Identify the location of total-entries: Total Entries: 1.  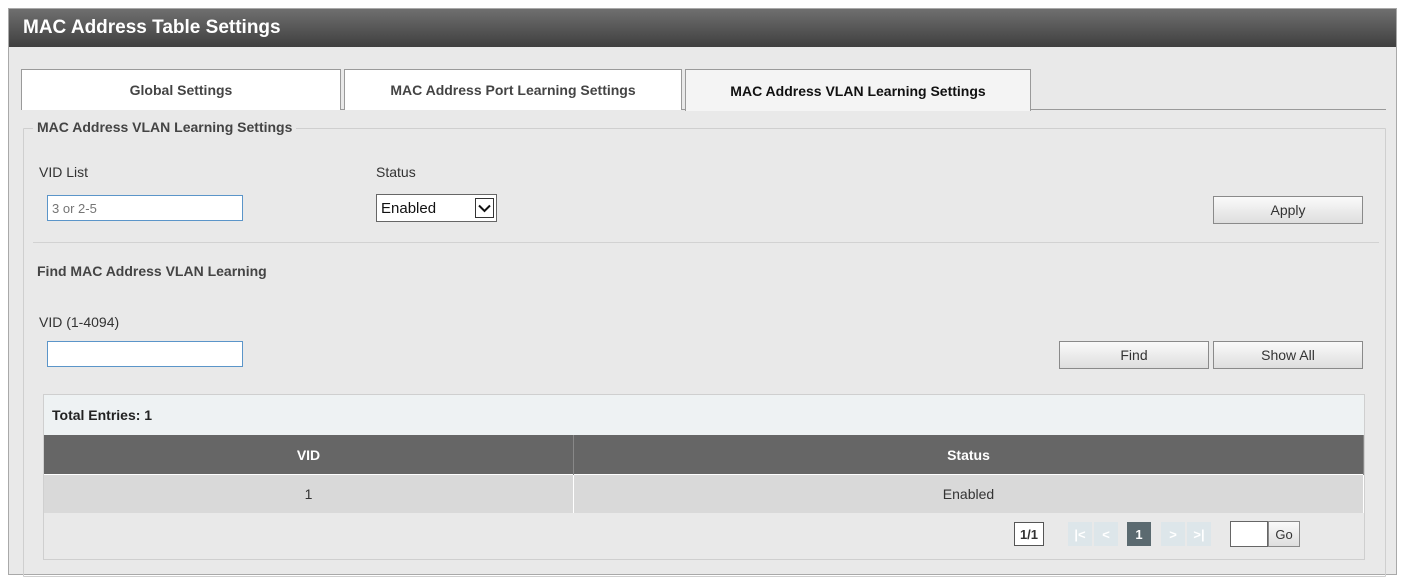
(704, 415).